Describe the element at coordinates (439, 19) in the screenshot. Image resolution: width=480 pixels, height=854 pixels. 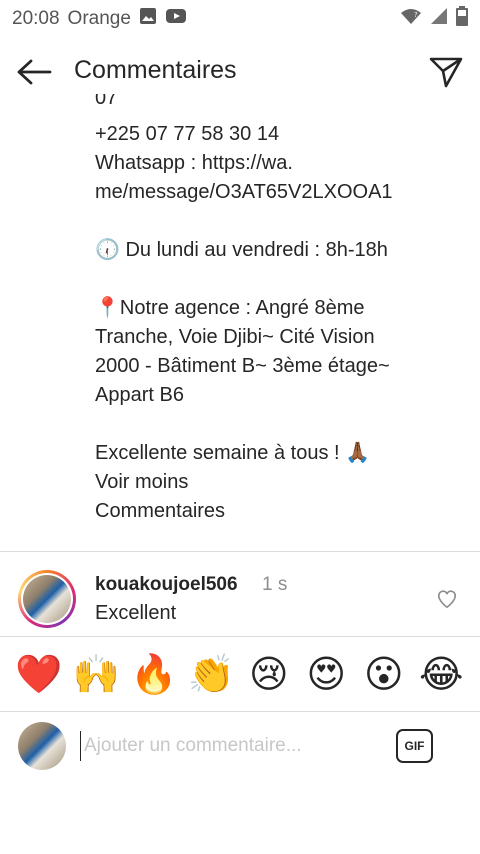
I see `signal-icon` at that location.